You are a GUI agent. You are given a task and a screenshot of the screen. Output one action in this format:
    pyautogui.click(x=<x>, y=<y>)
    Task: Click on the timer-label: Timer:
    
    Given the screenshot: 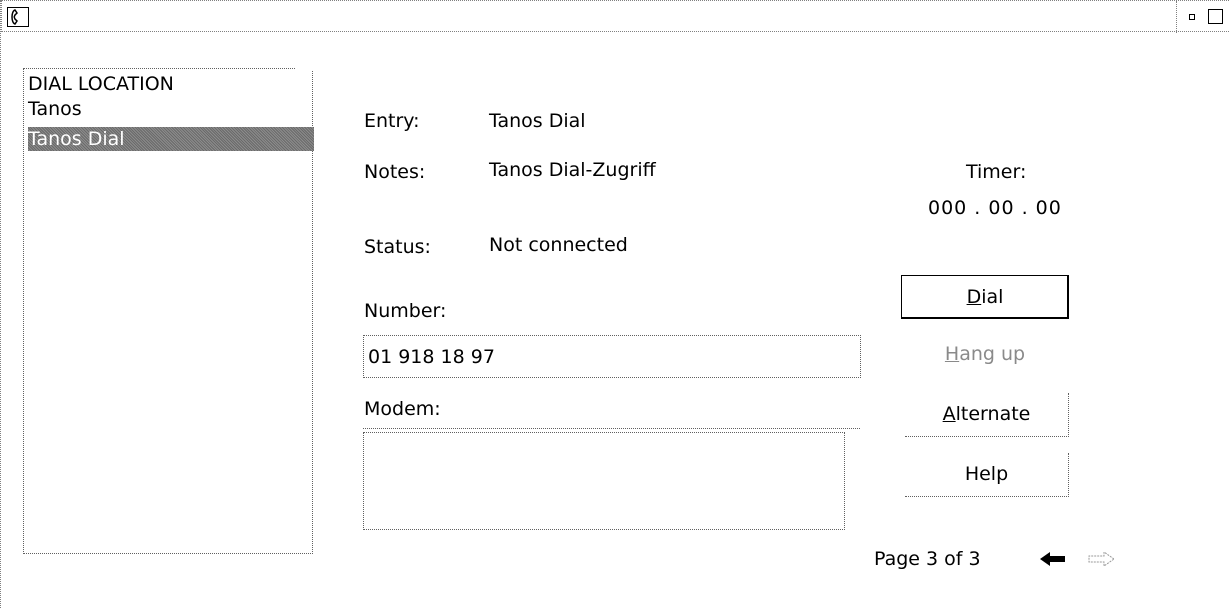 What is the action you would take?
    pyautogui.click(x=996, y=172)
    